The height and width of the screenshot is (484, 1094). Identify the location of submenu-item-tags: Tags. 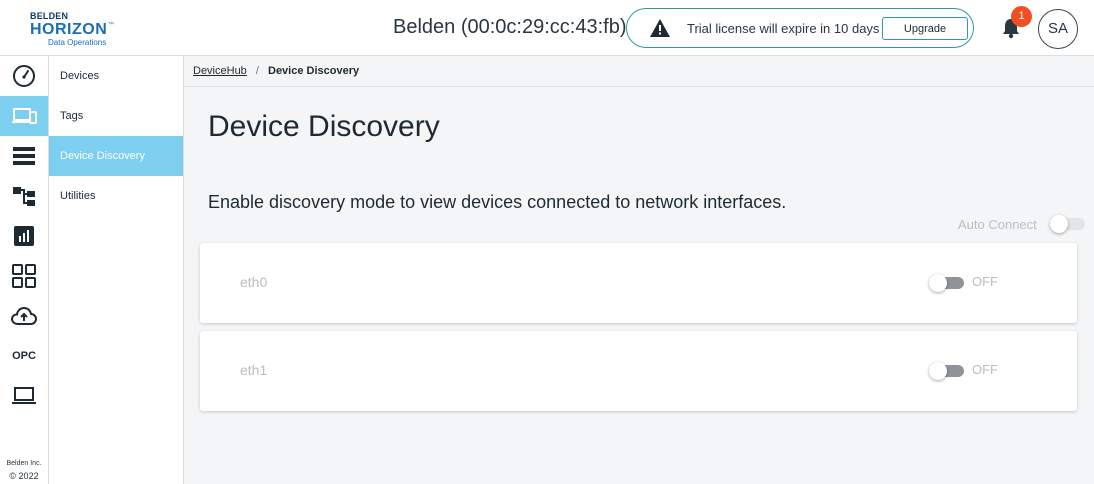
(116, 116).